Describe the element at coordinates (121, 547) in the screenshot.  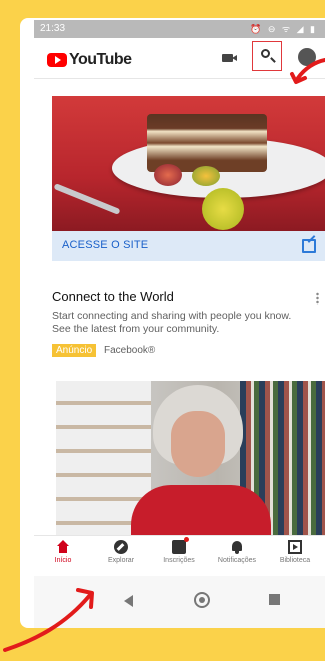
I see `compass-icon` at that location.